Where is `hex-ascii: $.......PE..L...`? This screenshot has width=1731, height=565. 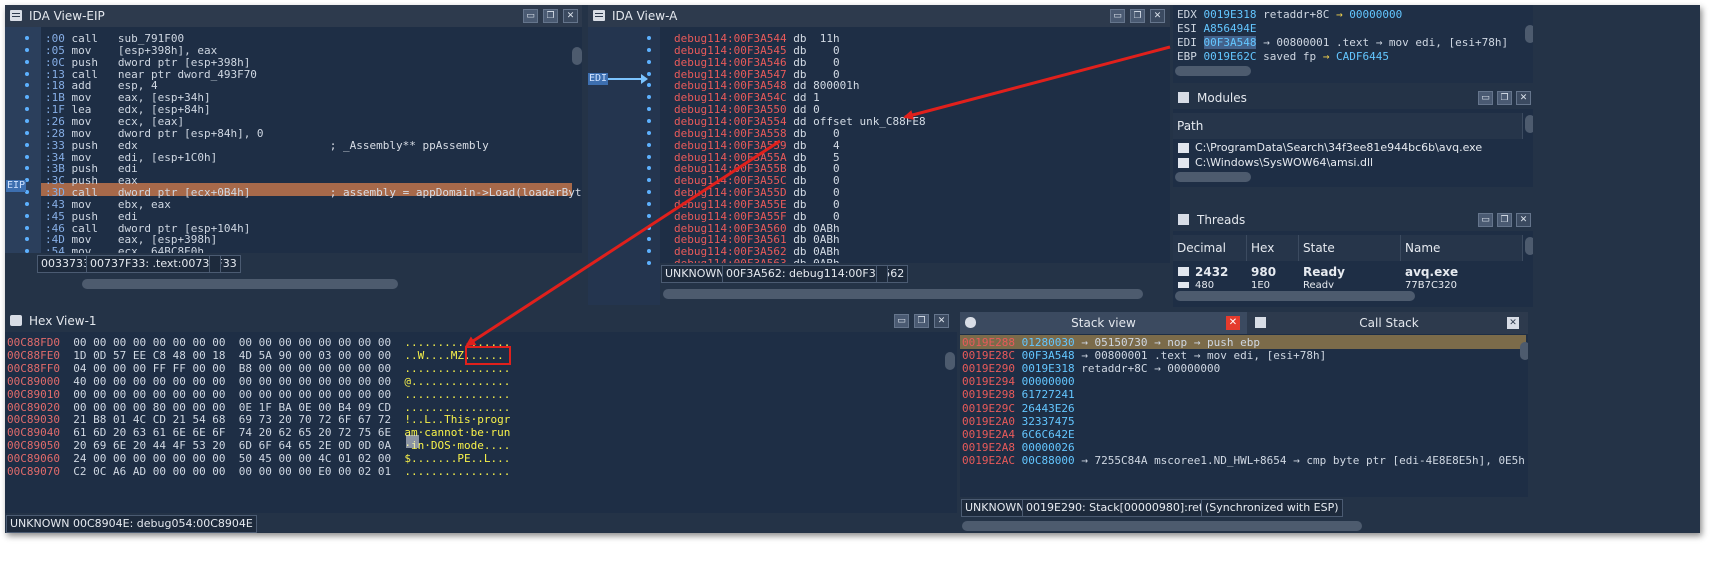
hex-ascii: $.......PE..L... is located at coordinates (457, 458).